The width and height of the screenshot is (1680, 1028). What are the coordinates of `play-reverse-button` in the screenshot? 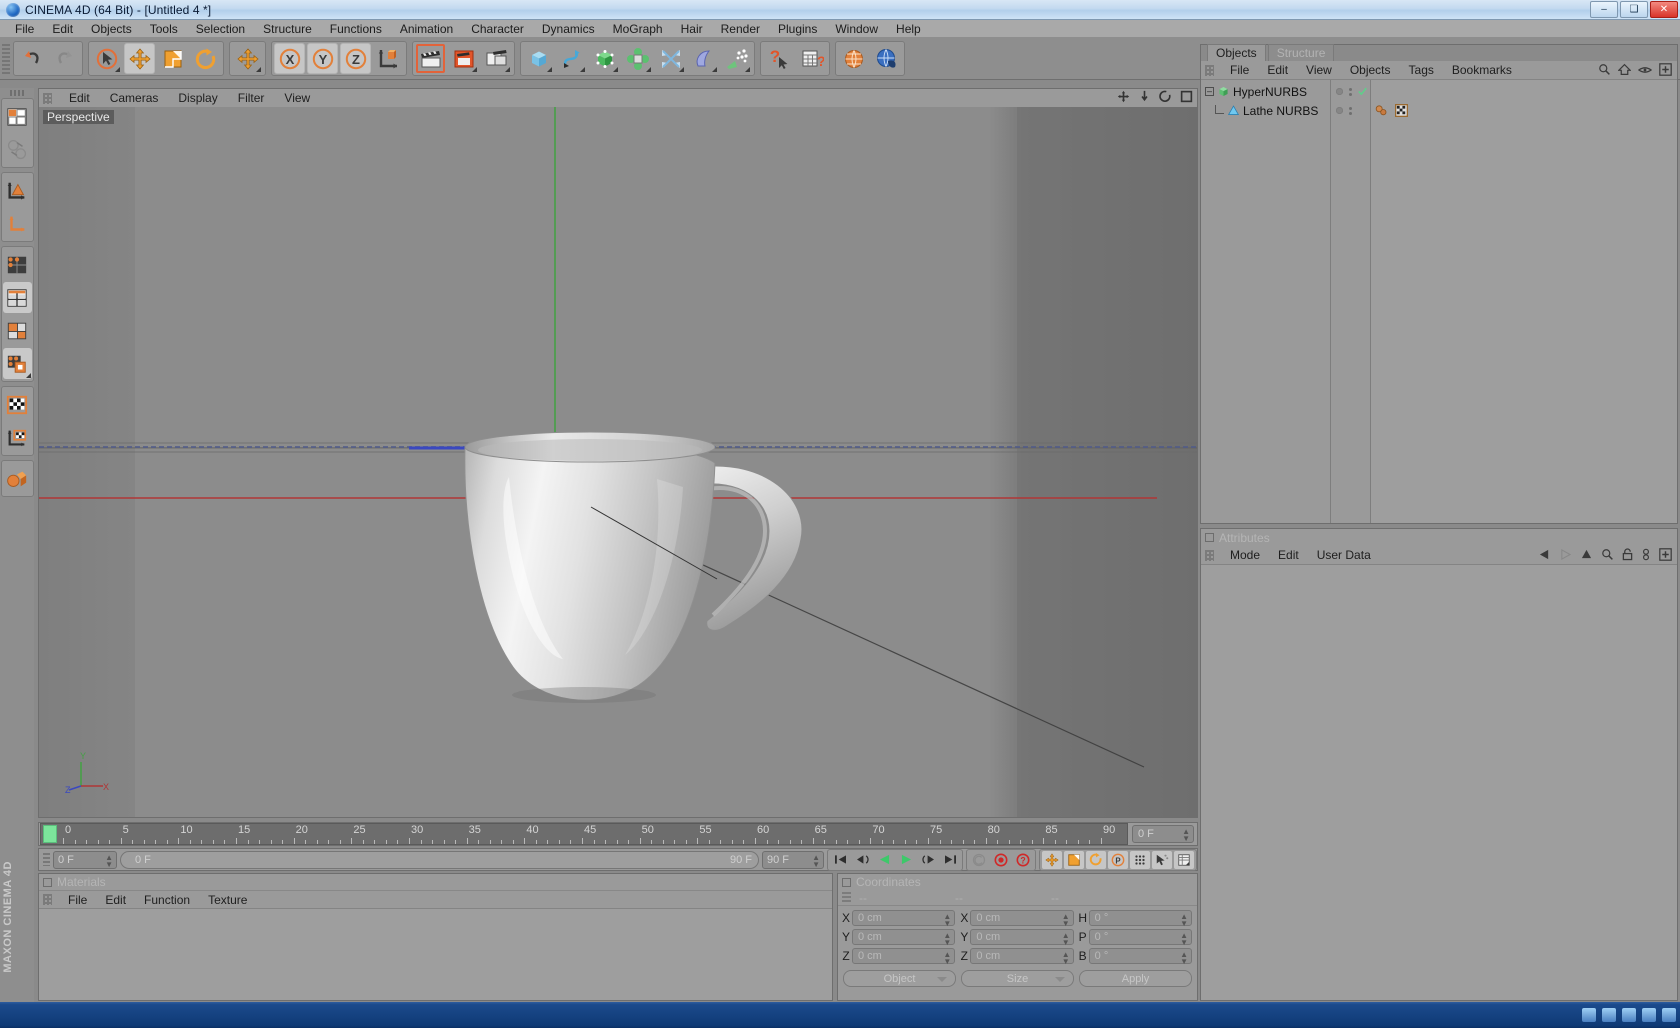 It's located at (884, 859).